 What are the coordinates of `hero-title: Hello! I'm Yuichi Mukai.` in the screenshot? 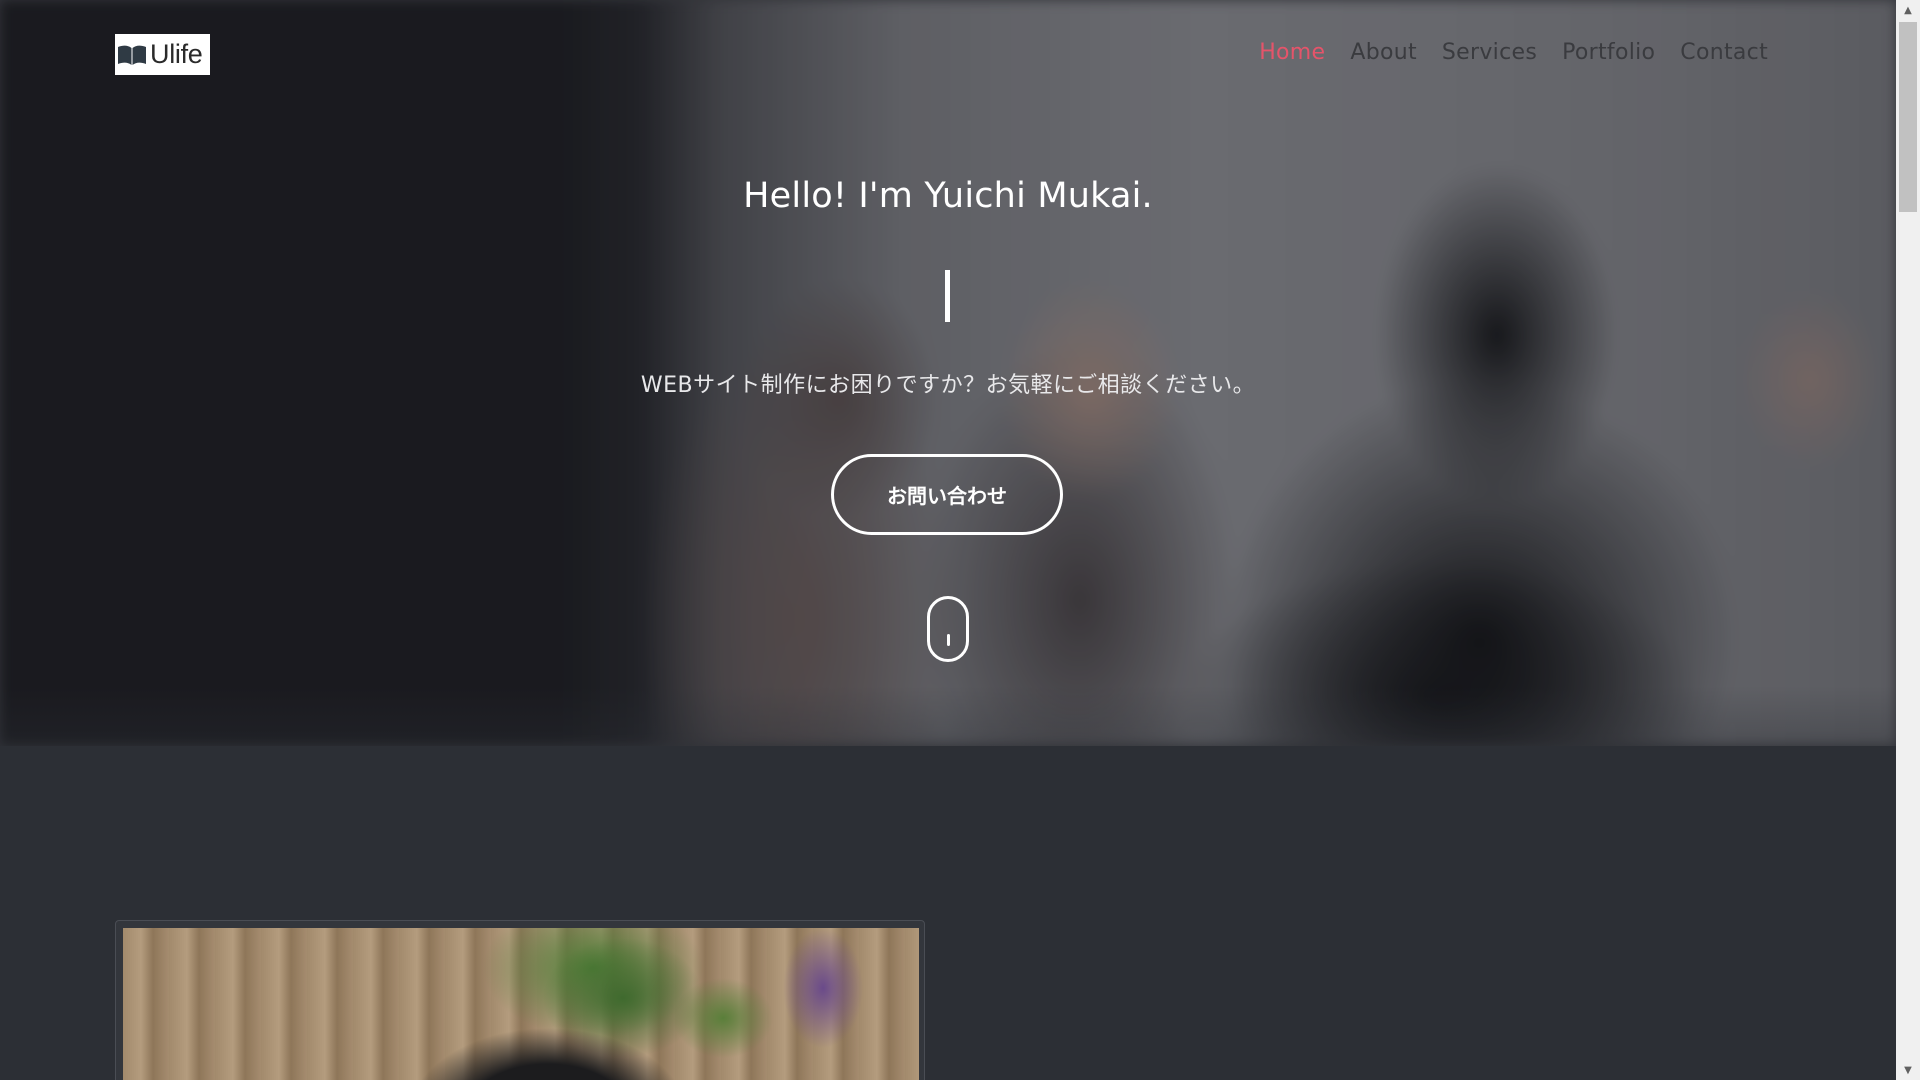 It's located at (948, 196).